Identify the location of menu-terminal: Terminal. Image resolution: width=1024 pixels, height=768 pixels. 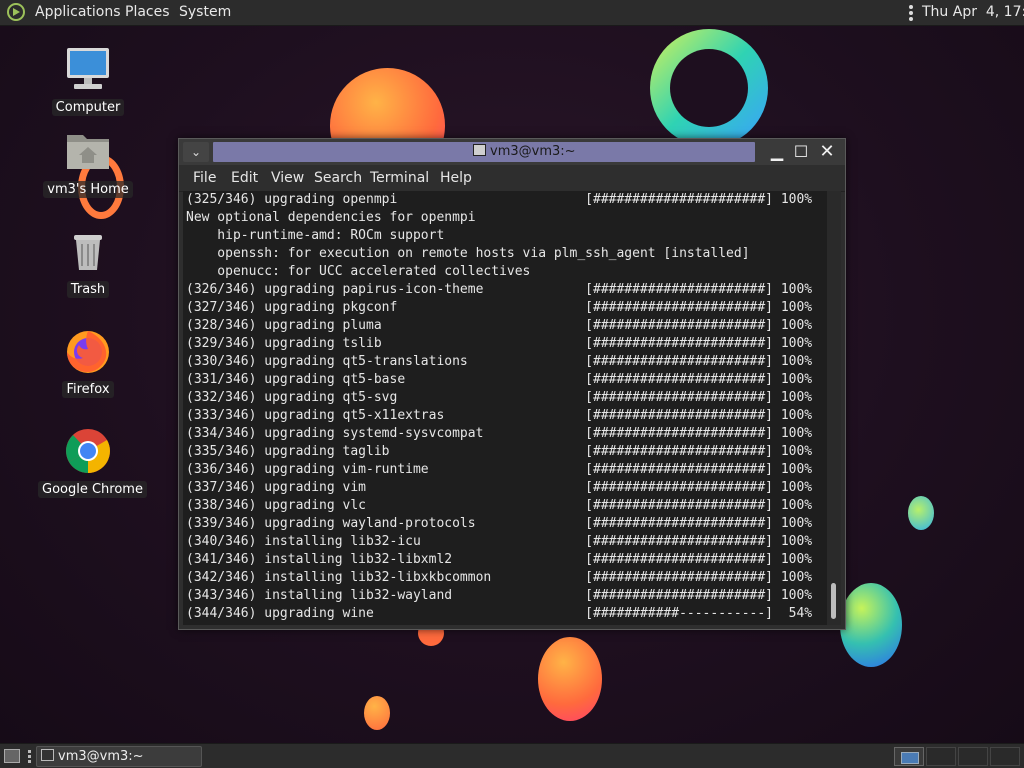
(399, 178).